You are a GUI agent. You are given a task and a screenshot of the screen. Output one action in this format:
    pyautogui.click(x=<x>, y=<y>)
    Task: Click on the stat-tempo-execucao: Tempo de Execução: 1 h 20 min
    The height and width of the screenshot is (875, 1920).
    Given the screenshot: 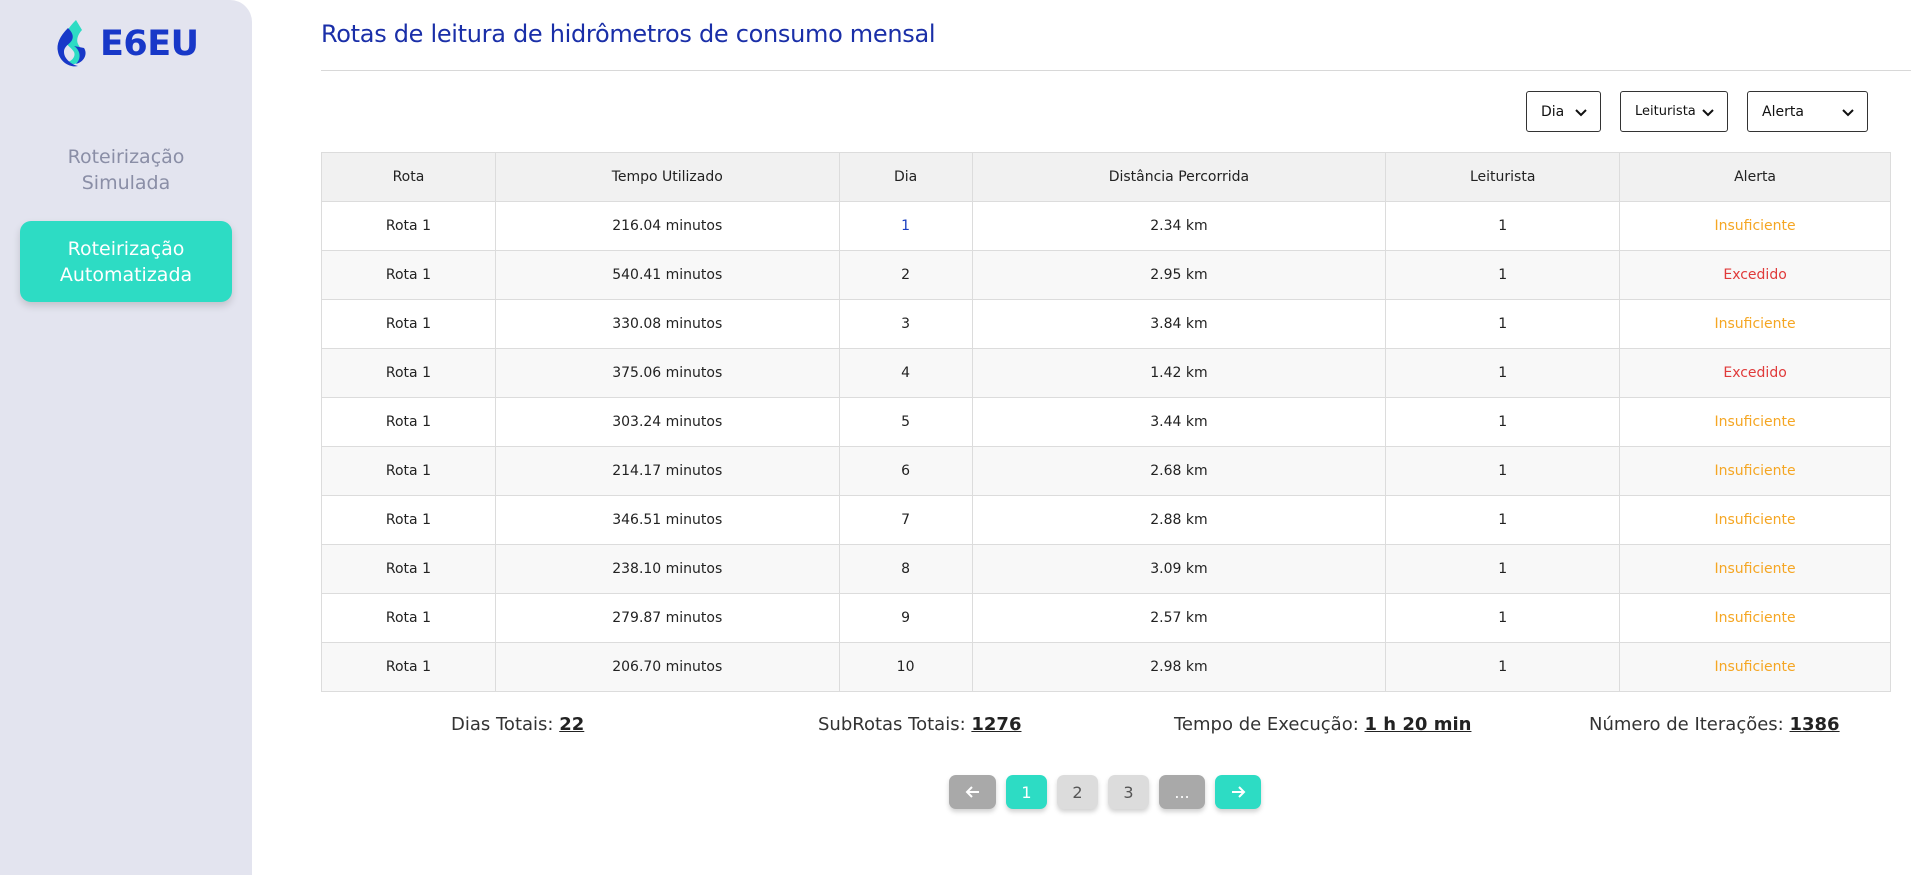 What is the action you would take?
    pyautogui.click(x=1322, y=724)
    